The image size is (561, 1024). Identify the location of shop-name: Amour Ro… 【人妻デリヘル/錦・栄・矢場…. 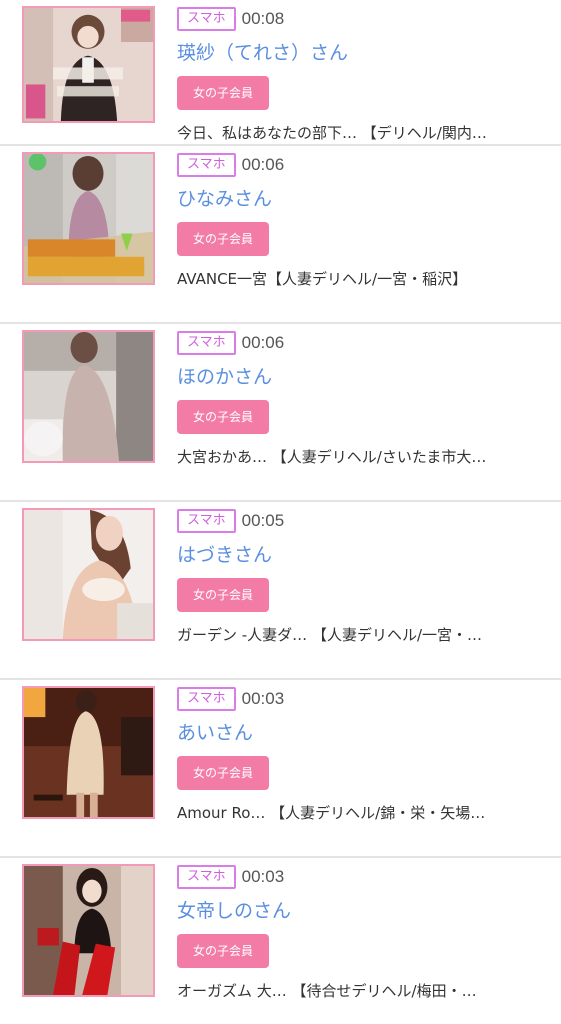
(365, 813).